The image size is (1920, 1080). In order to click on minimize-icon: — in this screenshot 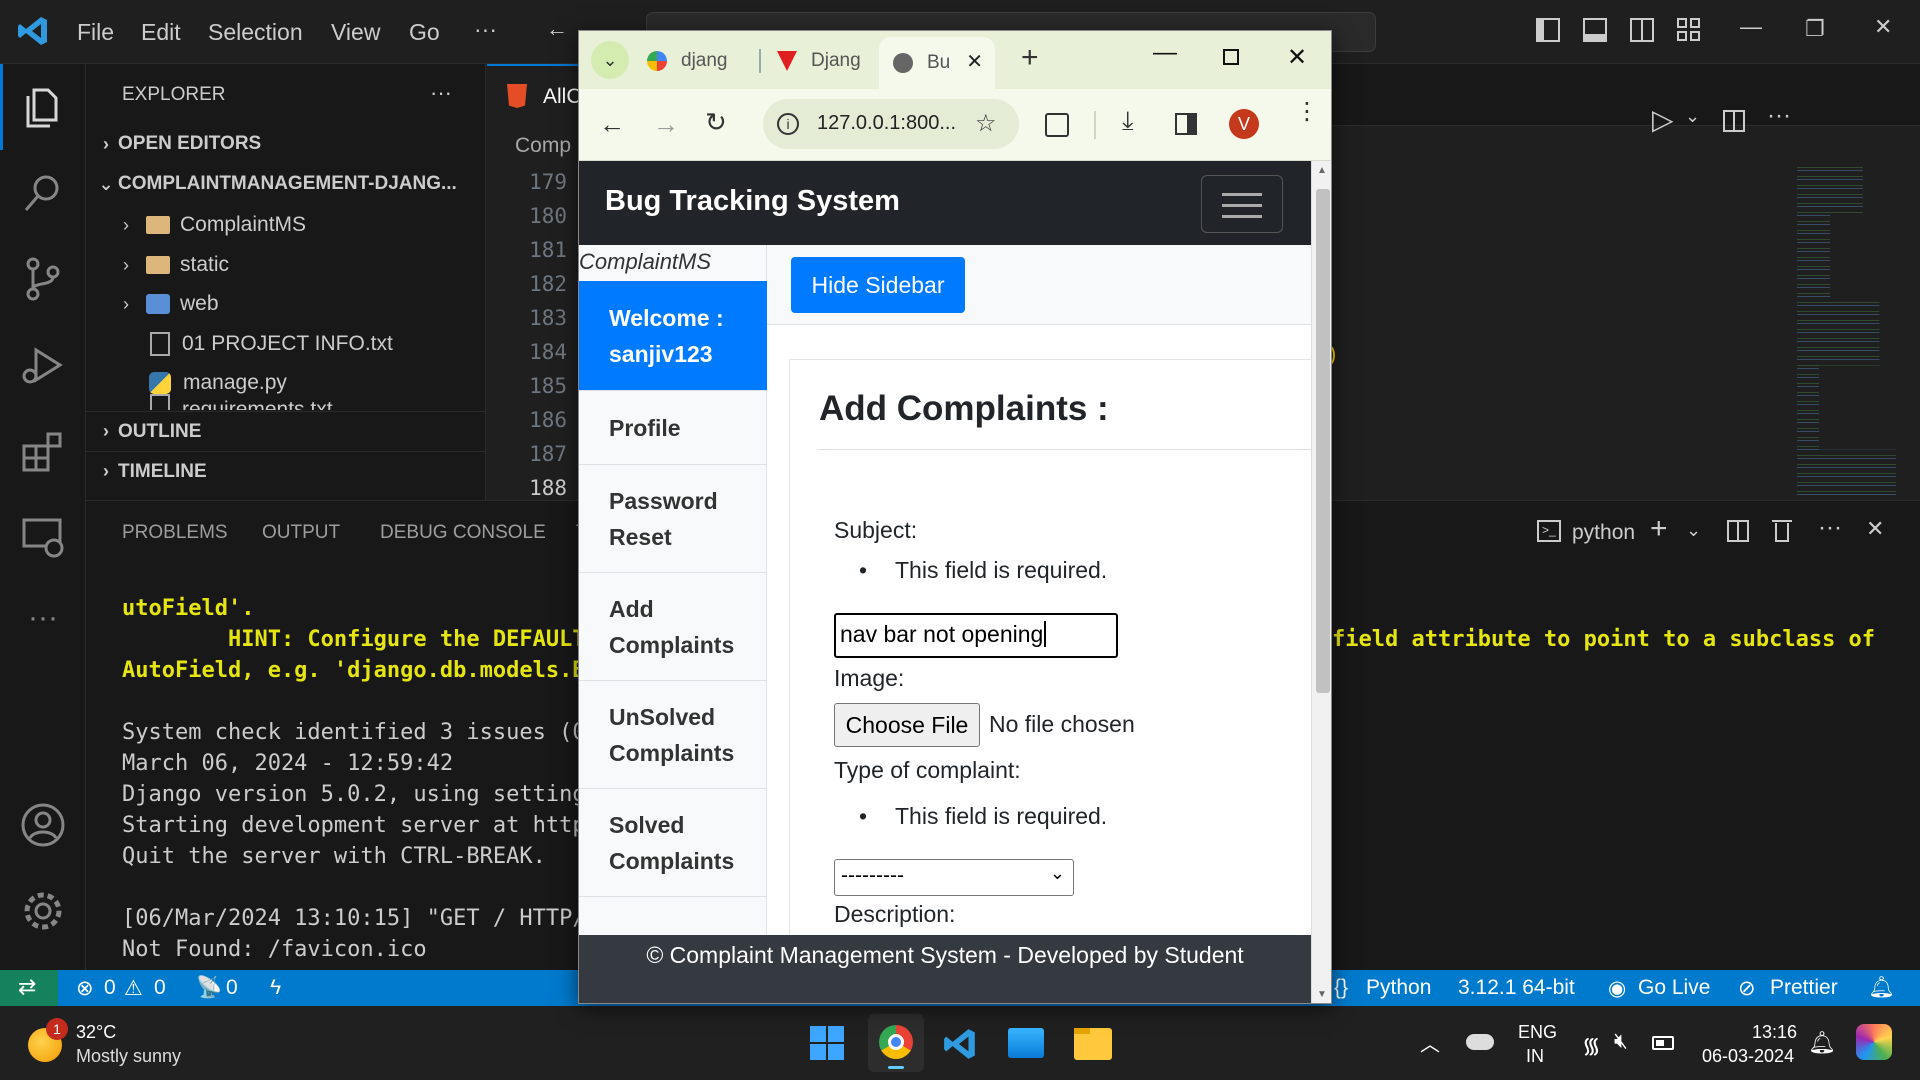, I will do `click(1751, 27)`.